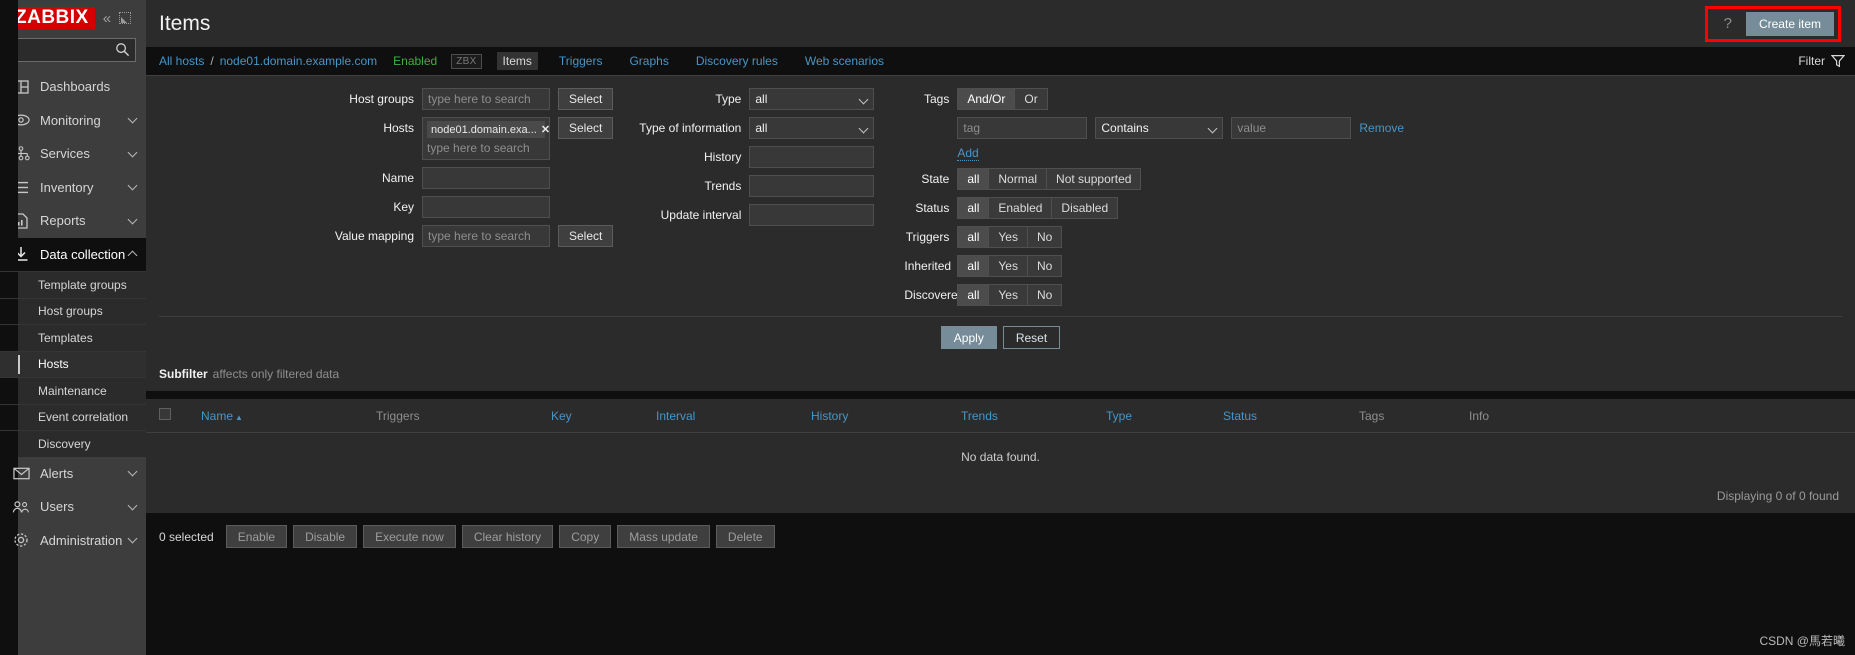  What do you see at coordinates (1022, 128) in the screenshot?
I see `tag-name-input` at bounding box center [1022, 128].